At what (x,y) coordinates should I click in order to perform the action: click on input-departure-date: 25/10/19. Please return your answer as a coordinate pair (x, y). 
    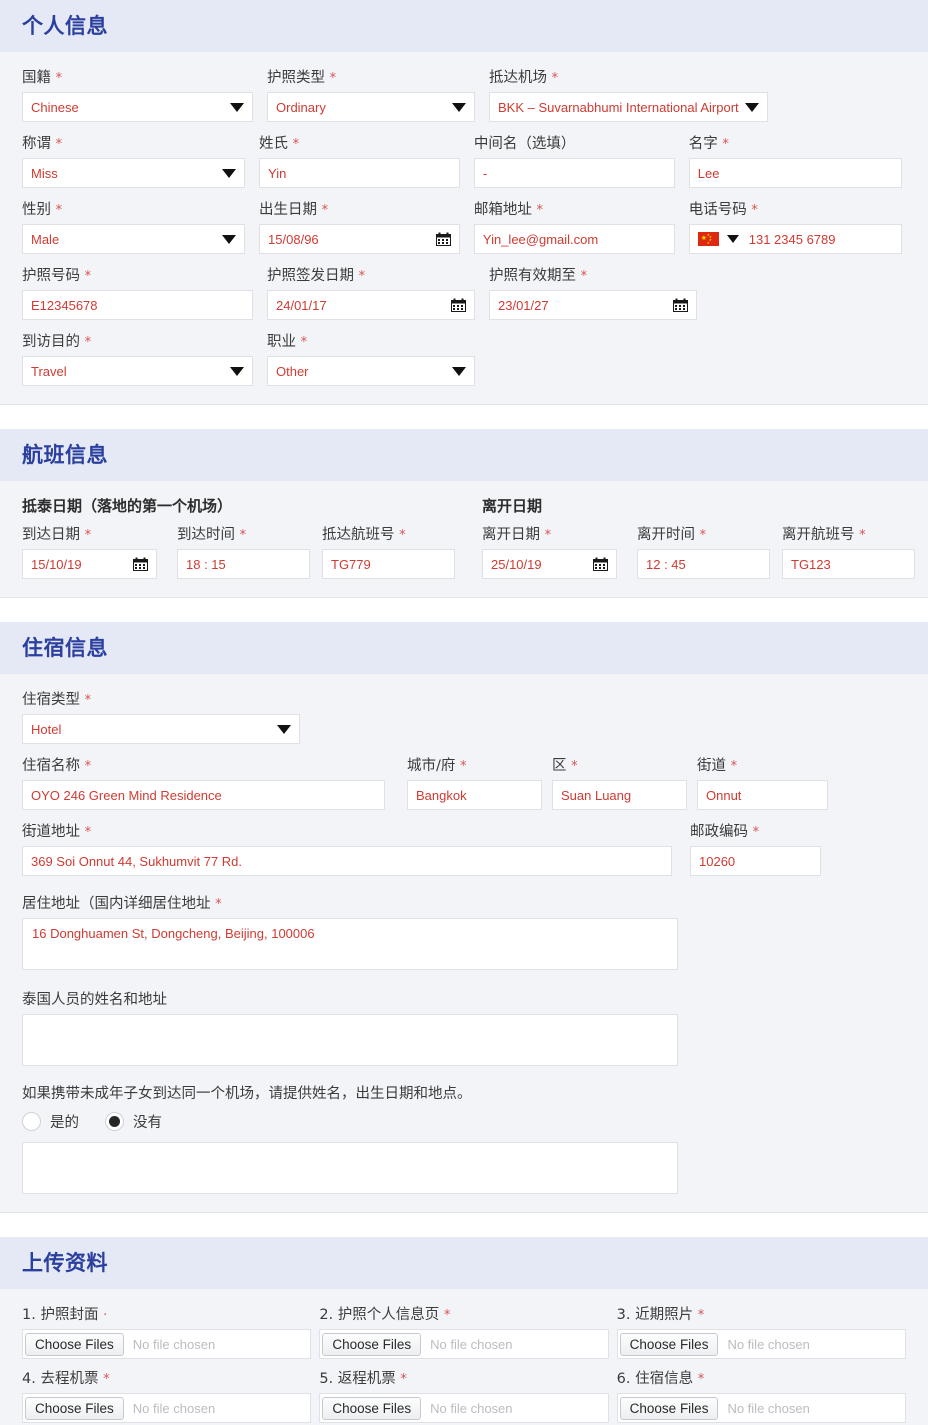
    Looking at the image, I should click on (549, 564).